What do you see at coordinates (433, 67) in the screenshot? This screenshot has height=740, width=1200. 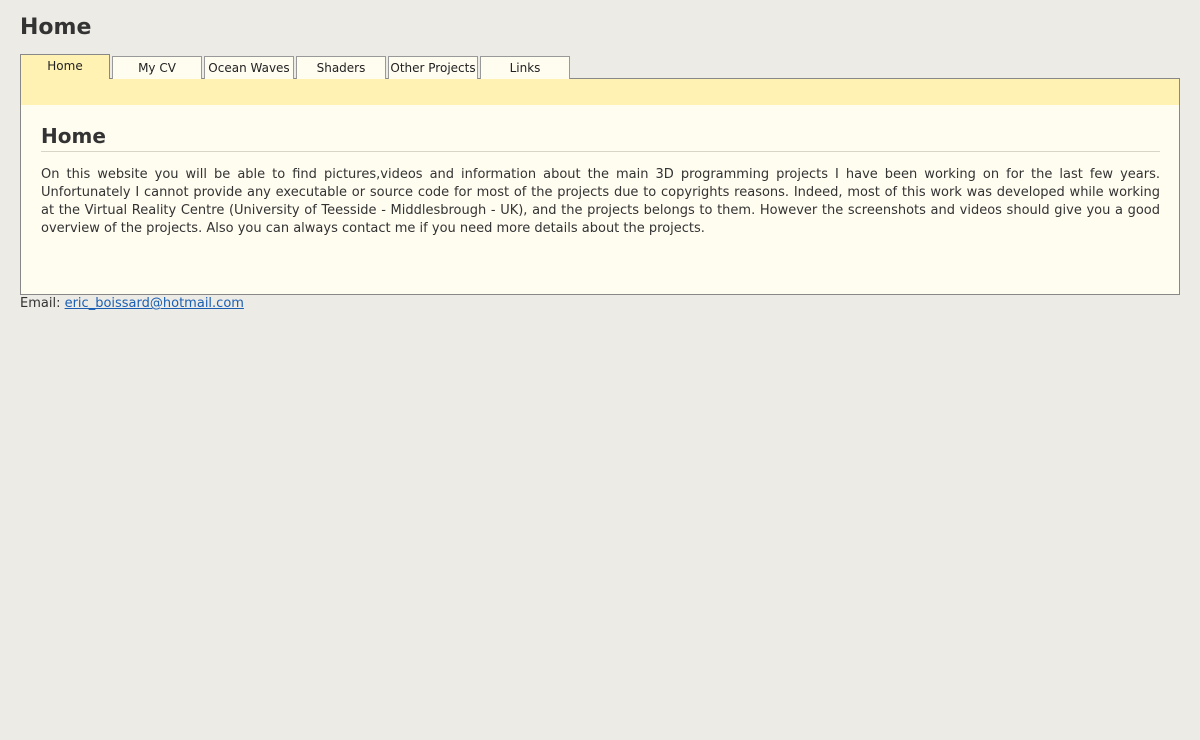 I see `tab-other-projects: Other Projects` at bounding box center [433, 67].